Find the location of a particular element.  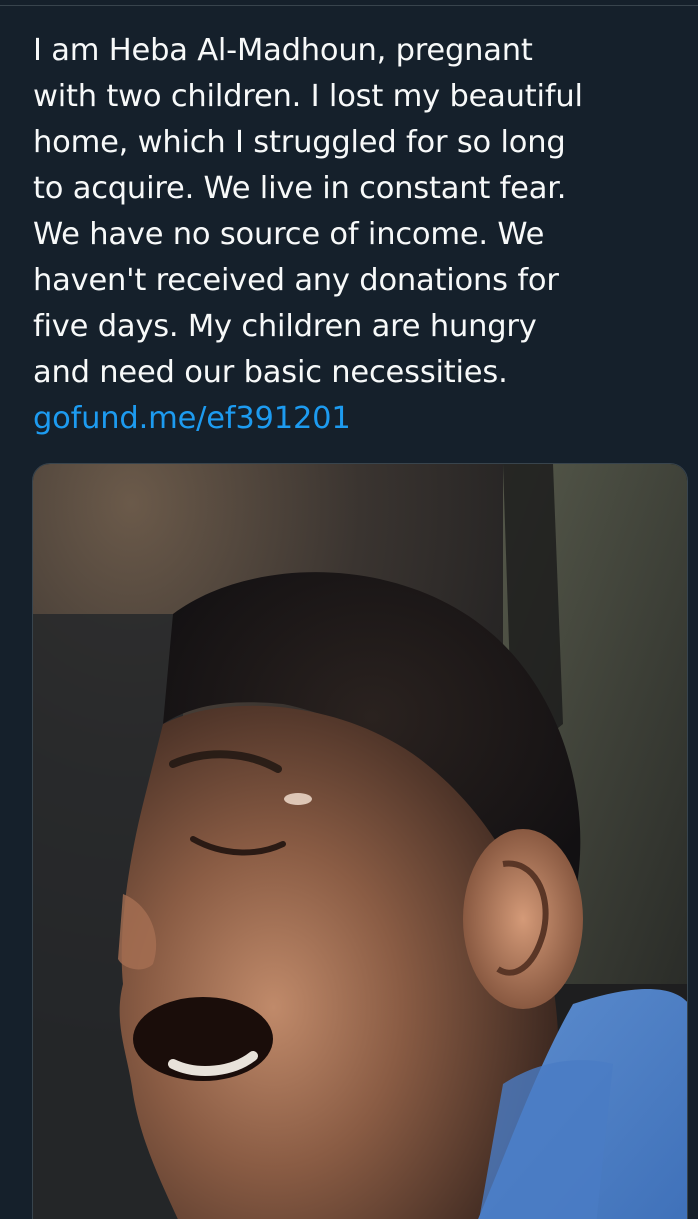

tweet-text-line: home, which I struggled for so long is located at coordinates (299, 142).